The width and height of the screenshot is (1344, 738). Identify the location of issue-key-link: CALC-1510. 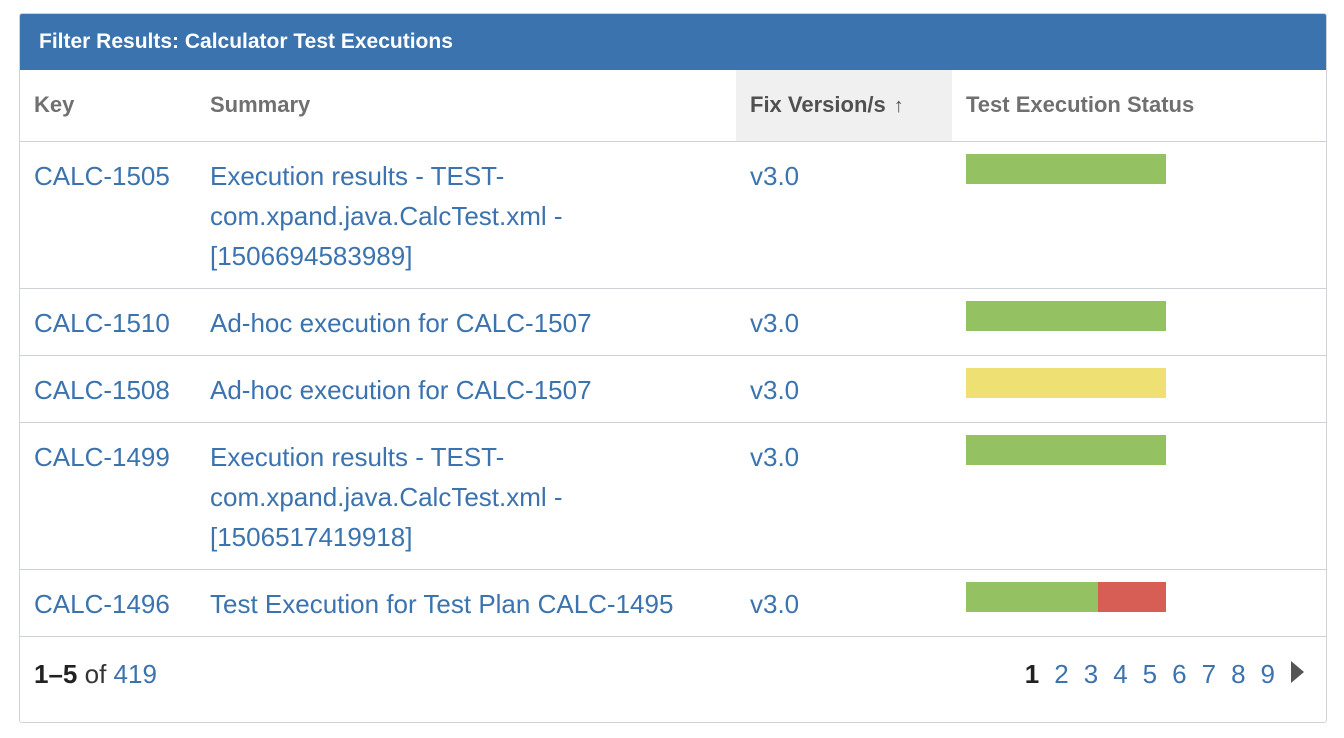
(102, 323).